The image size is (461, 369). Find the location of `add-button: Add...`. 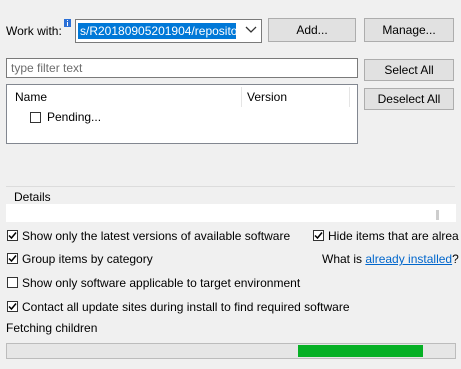

add-button: Add... is located at coordinates (312, 30).